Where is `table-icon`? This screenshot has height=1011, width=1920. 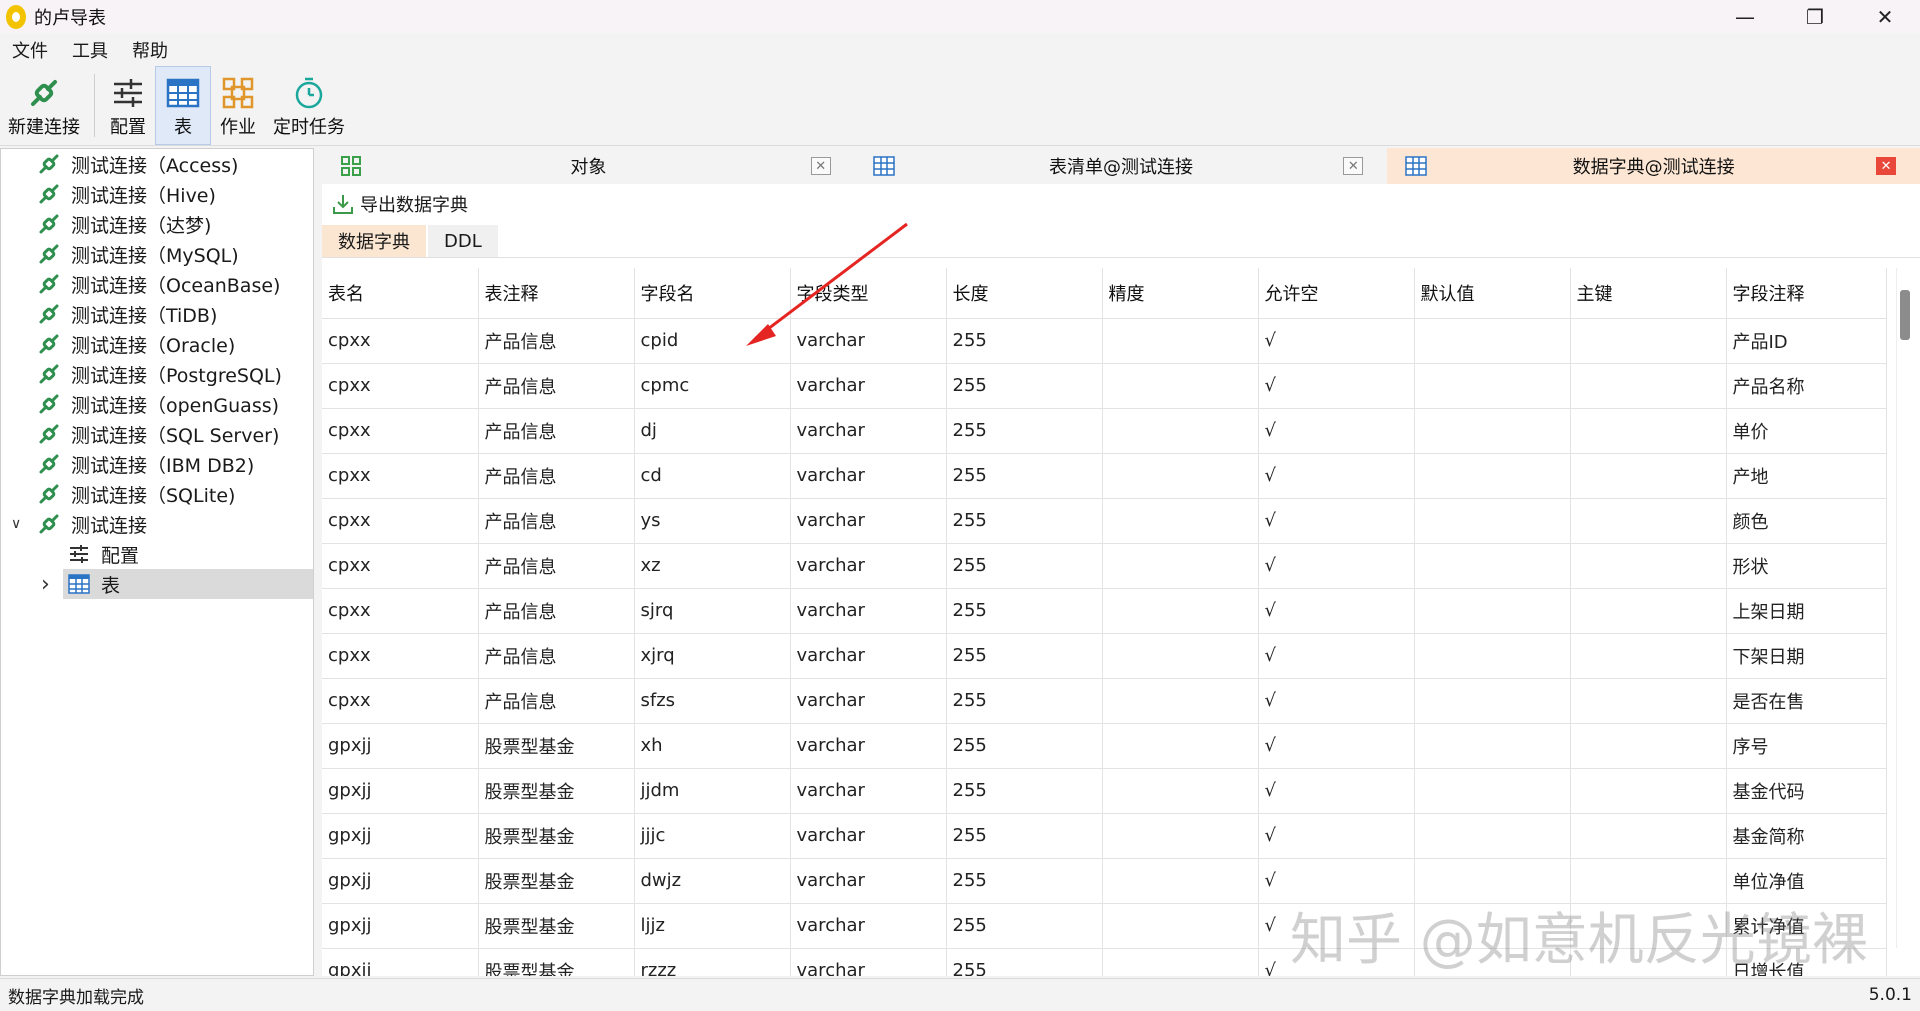 table-icon is located at coordinates (883, 166).